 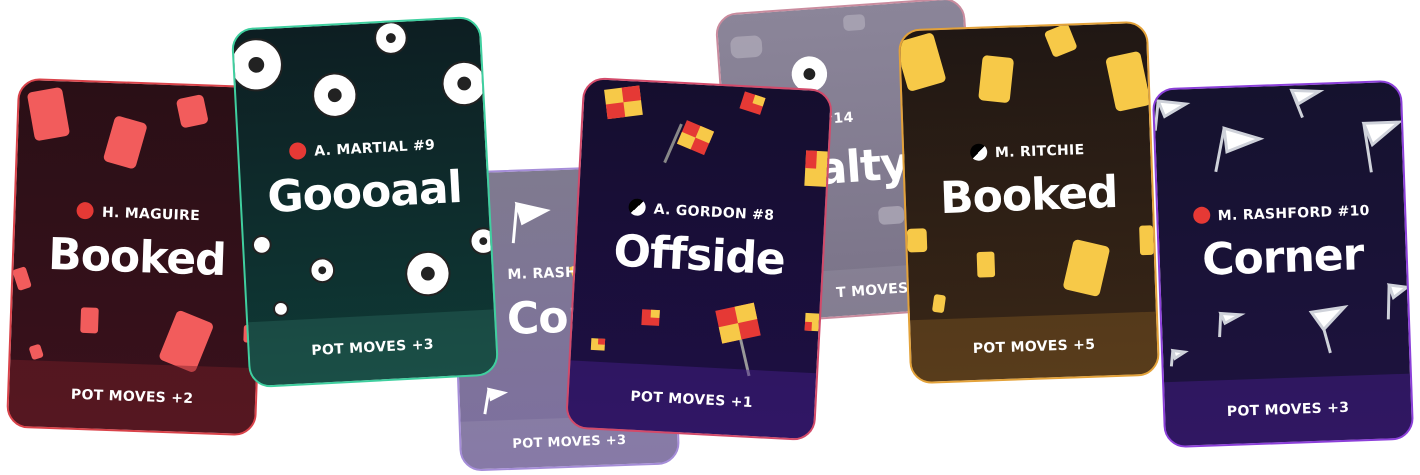 I want to click on event-card-offside: A. GORDON #8 Offside POT MOVES +1, so click(x=699, y=259).